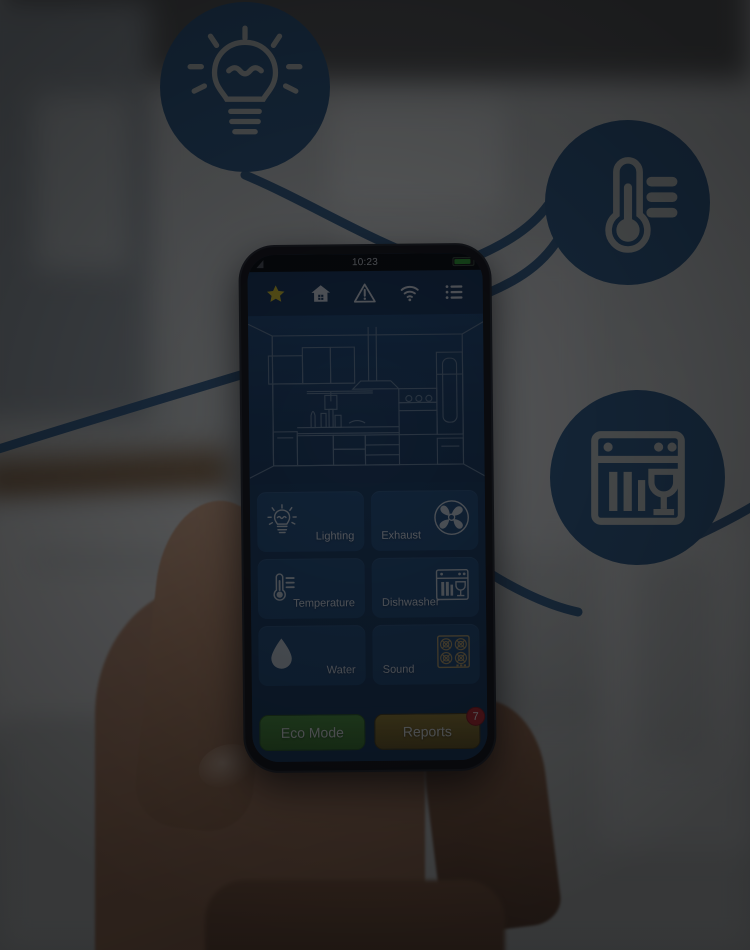 Image resolution: width=750 pixels, height=950 pixels. I want to click on nav-item-menu, so click(454, 292).